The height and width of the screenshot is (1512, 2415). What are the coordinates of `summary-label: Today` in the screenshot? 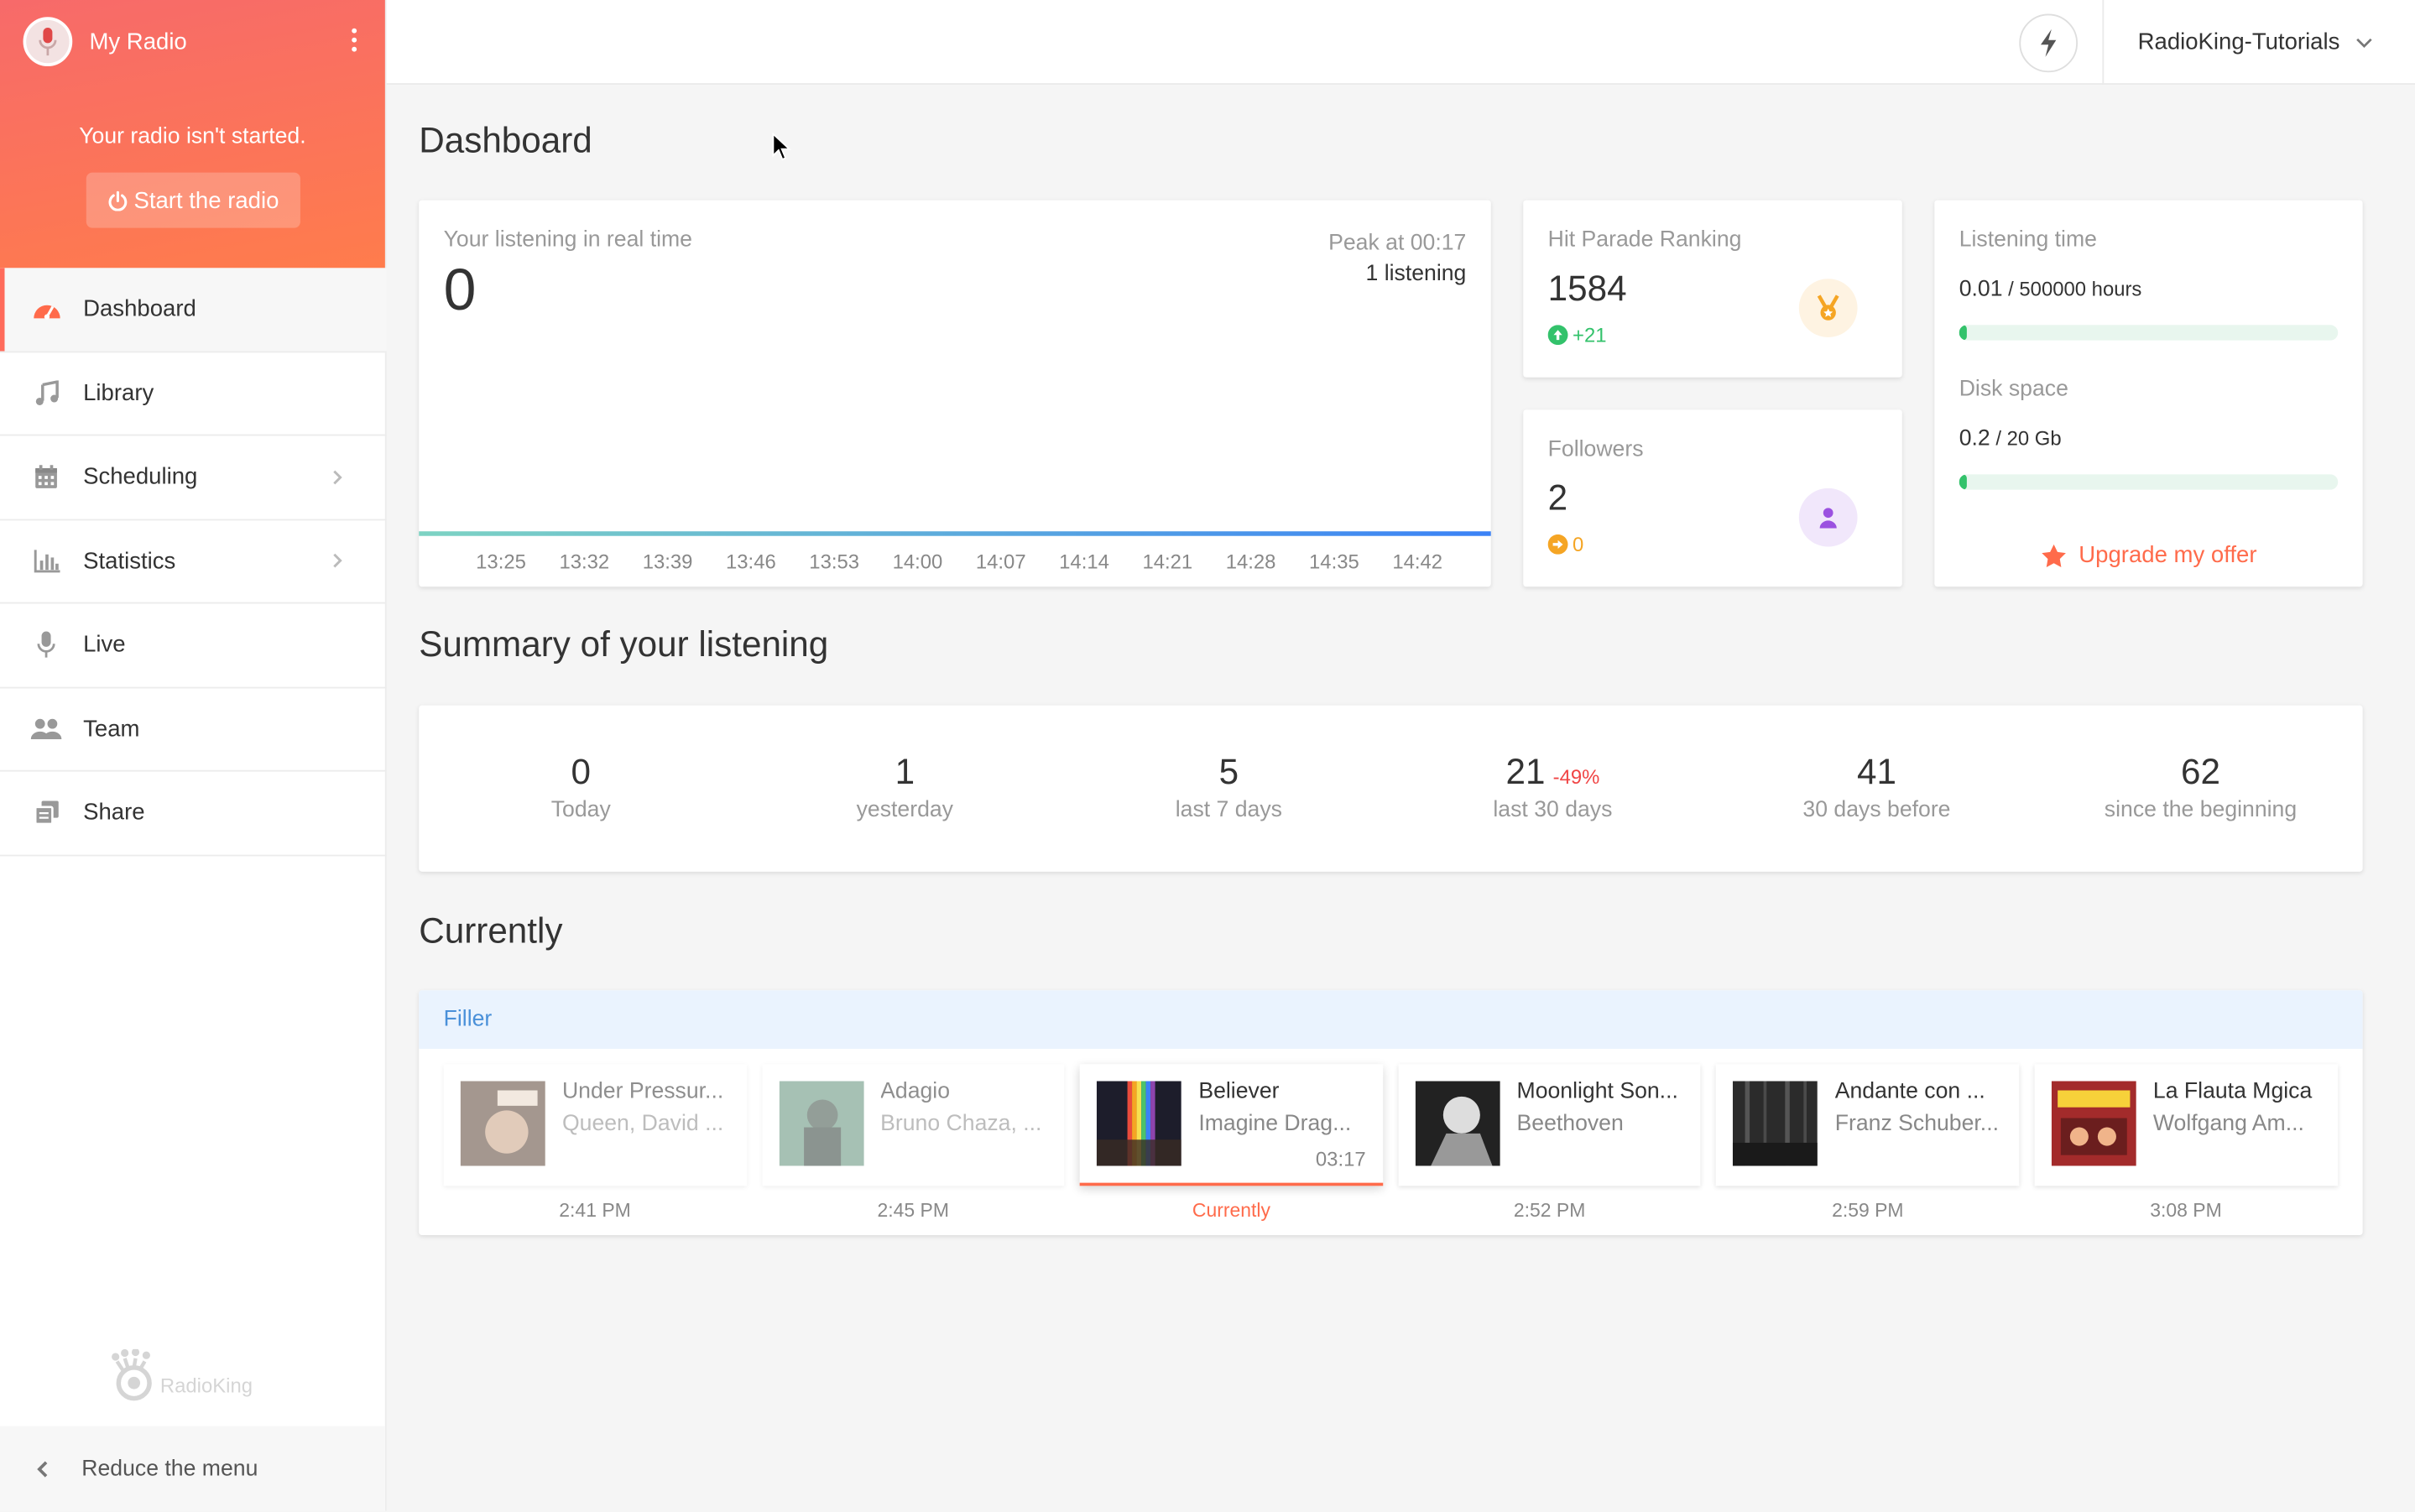 It's located at (580, 810).